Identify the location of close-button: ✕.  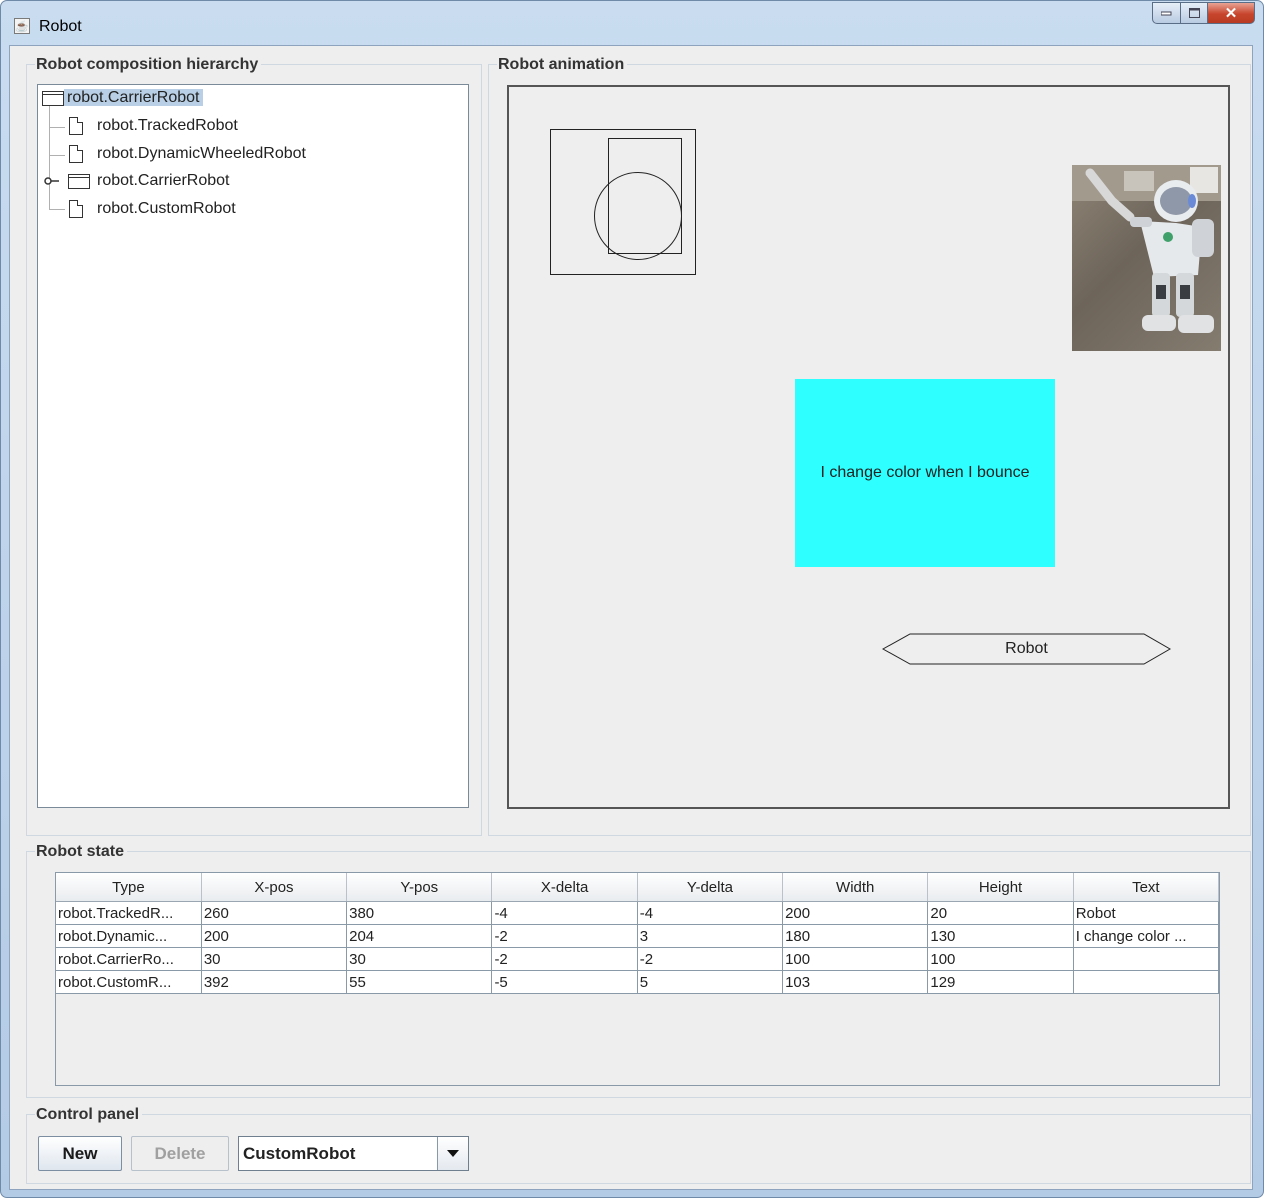
(1231, 13).